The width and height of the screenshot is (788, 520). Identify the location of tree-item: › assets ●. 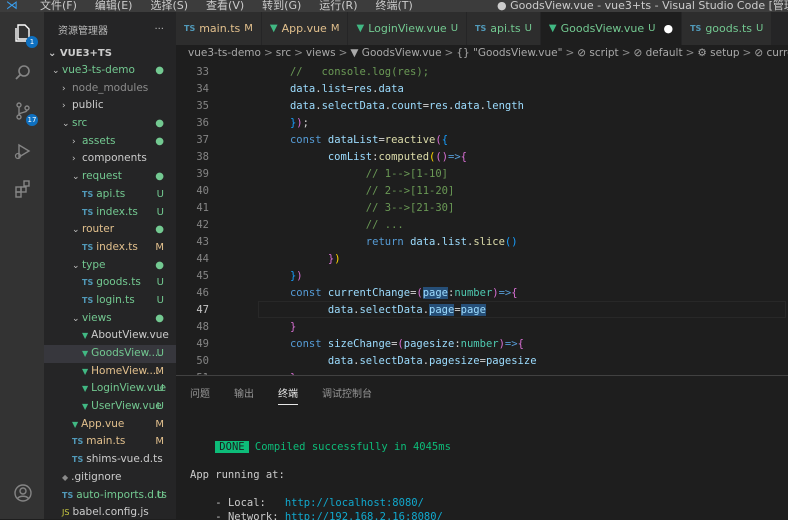
(110, 142).